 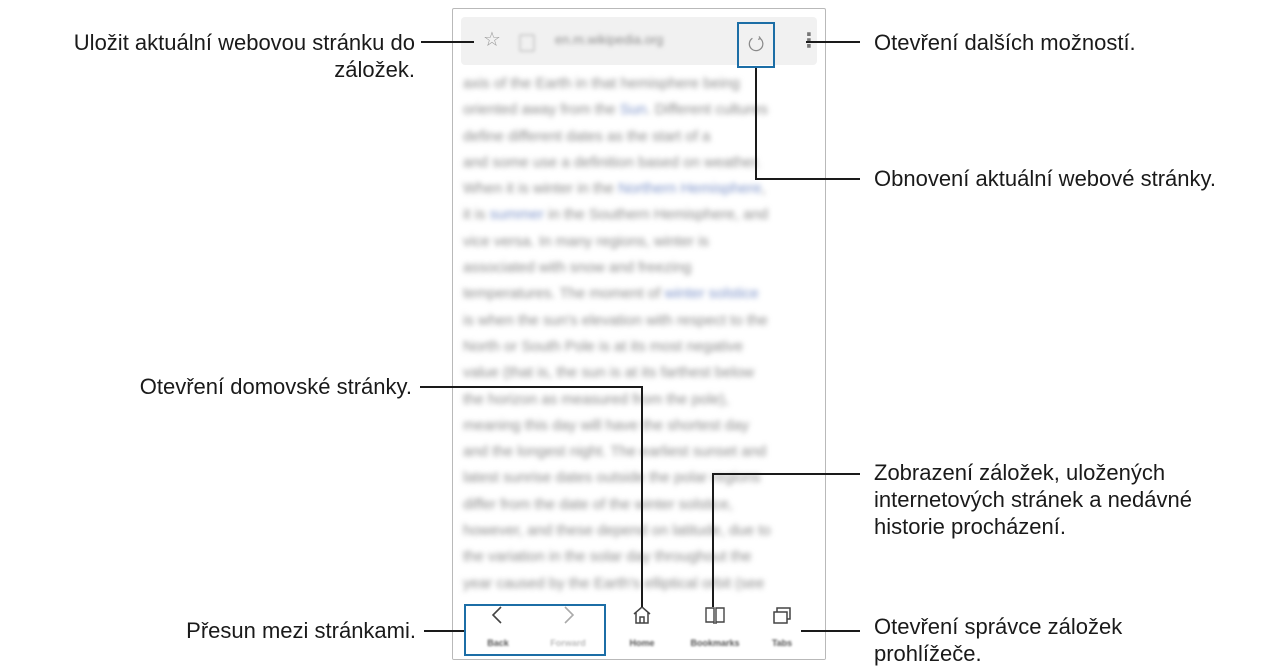 What do you see at coordinates (713, 540) in the screenshot?
I see `callout-line-bookmarks-v` at bounding box center [713, 540].